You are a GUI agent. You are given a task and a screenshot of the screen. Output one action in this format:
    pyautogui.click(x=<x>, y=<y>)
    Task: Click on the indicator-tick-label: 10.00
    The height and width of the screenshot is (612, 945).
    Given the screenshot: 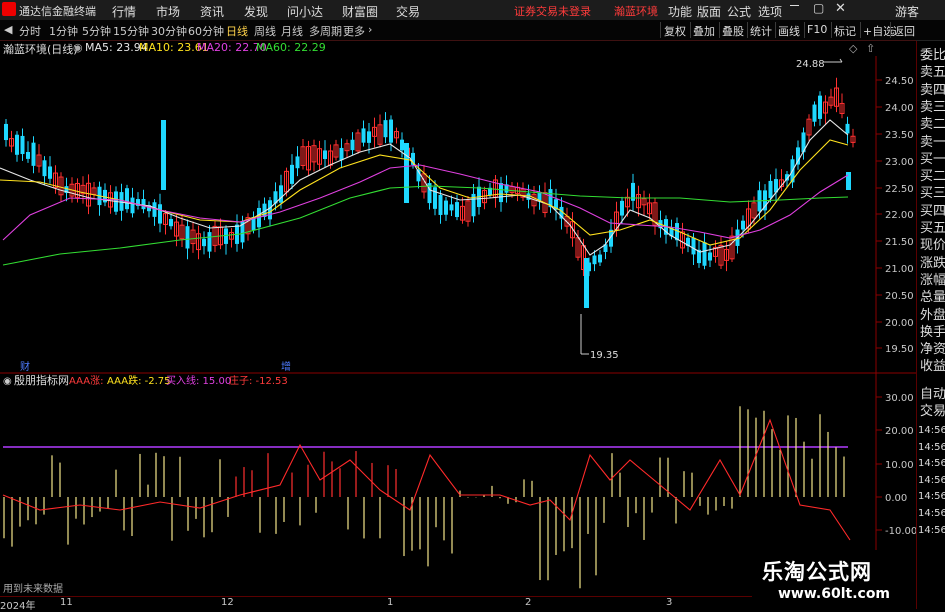 What is the action you would take?
    pyautogui.click(x=899, y=465)
    